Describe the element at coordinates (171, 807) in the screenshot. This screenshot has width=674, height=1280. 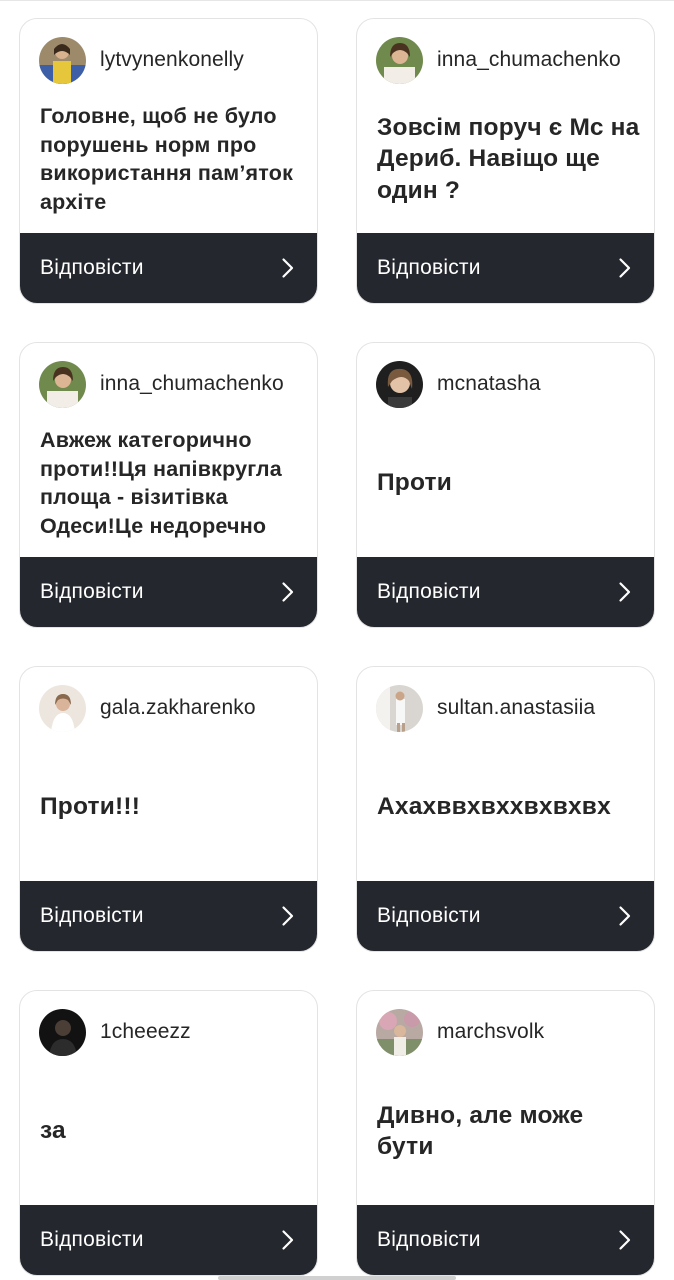
I see `question-text: Проти!!!` at that location.